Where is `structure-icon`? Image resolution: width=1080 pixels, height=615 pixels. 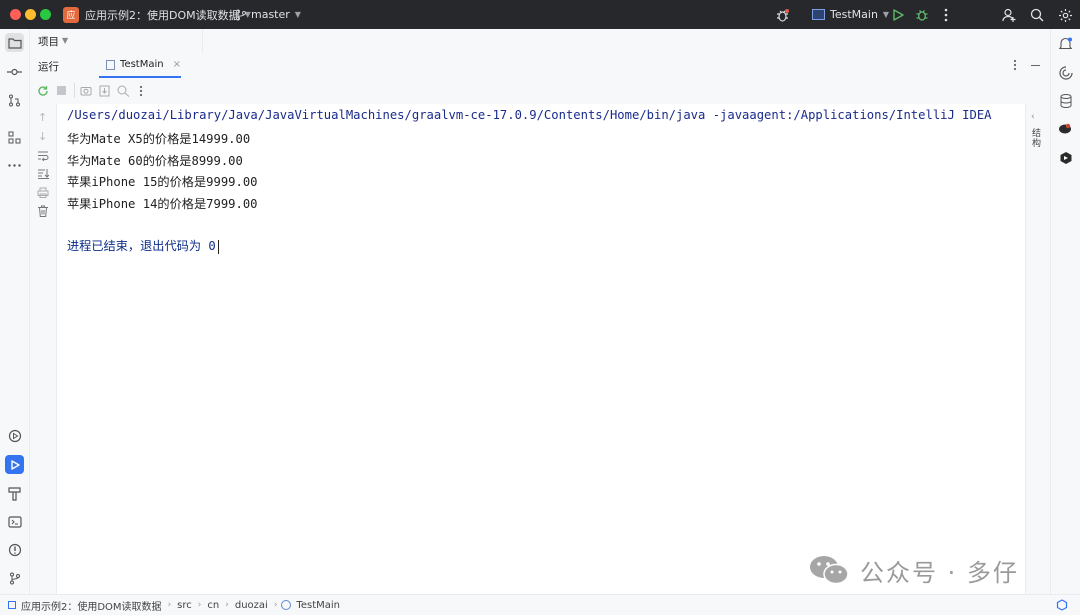
structure-icon is located at coordinates (14, 137).